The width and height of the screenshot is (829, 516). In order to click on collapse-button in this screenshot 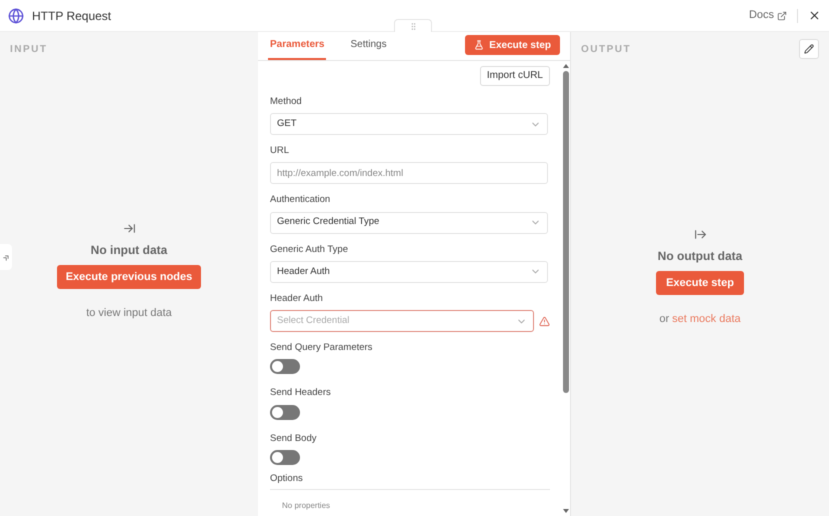, I will do `click(6, 257)`.